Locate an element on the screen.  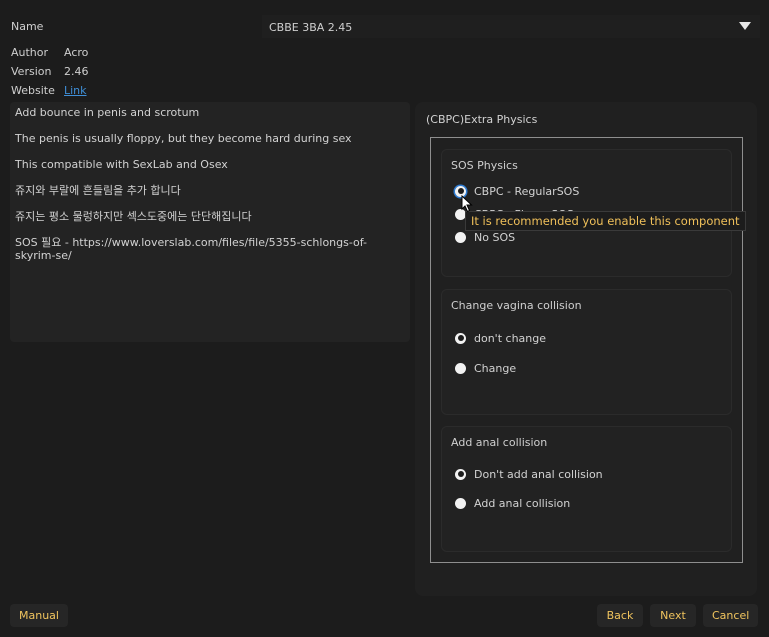
author-label: Author is located at coordinates (30, 52).